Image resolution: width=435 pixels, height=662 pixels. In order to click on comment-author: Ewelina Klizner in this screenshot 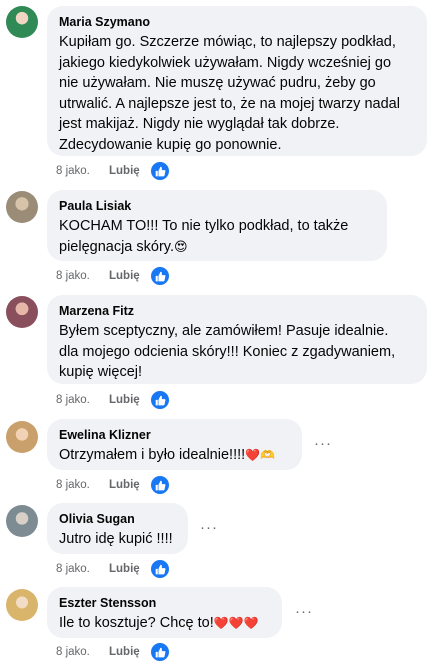, I will do `click(174, 435)`.